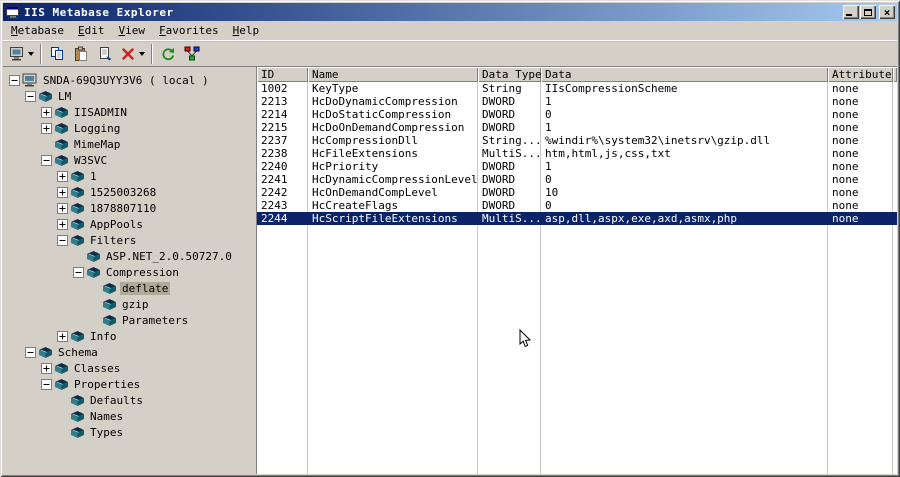  Describe the element at coordinates (577, 114) in the screenshot. I see `table-row-2214: 2214 HcDoStaticCompression DWORD 0 none` at that location.